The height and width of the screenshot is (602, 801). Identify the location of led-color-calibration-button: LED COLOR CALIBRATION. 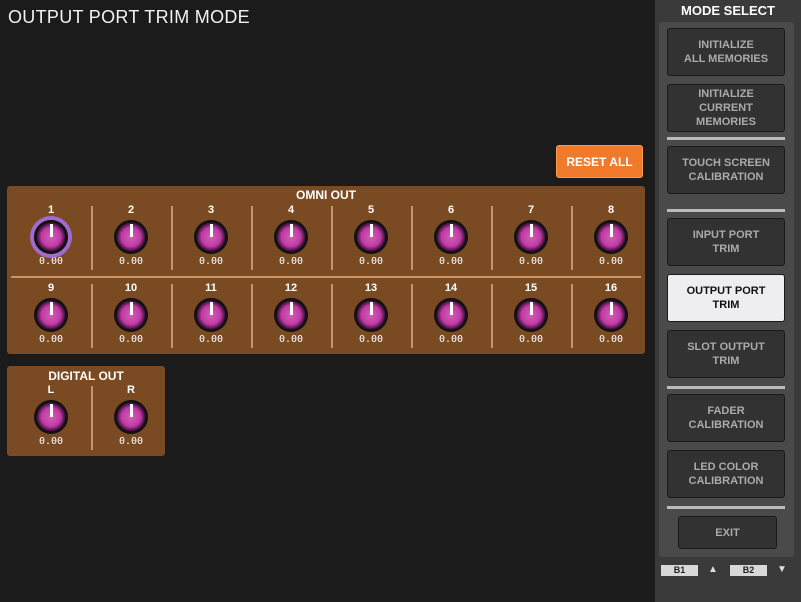
(726, 474).